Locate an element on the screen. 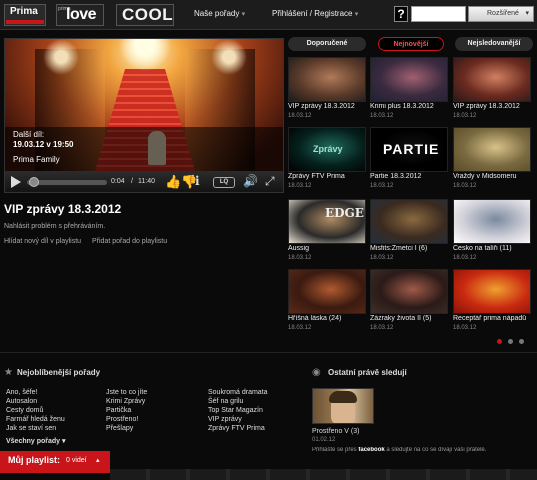 The image size is (537, 480). show-link: Zprávy FTV Prima is located at coordinates (236, 428).